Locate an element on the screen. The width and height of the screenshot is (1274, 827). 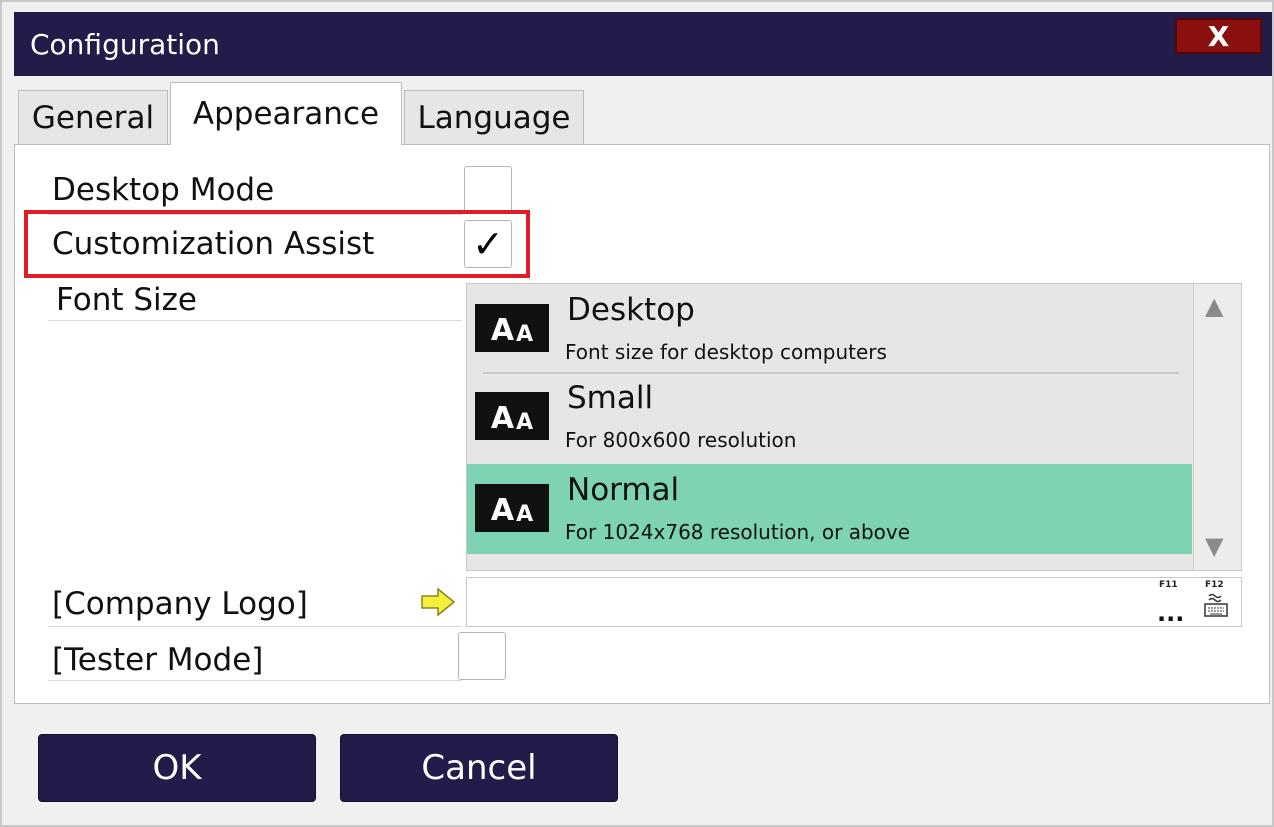
arrow-right-icon is located at coordinates (438, 602).